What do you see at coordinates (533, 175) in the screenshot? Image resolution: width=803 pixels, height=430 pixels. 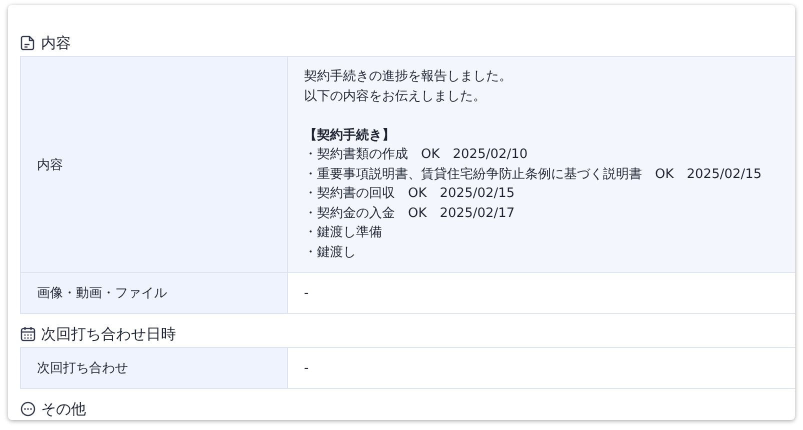 I see `list-item: ・重要事項説明書、賃貸住宅紛争防止条例に基づく説明書 OK 2025/02/15` at bounding box center [533, 175].